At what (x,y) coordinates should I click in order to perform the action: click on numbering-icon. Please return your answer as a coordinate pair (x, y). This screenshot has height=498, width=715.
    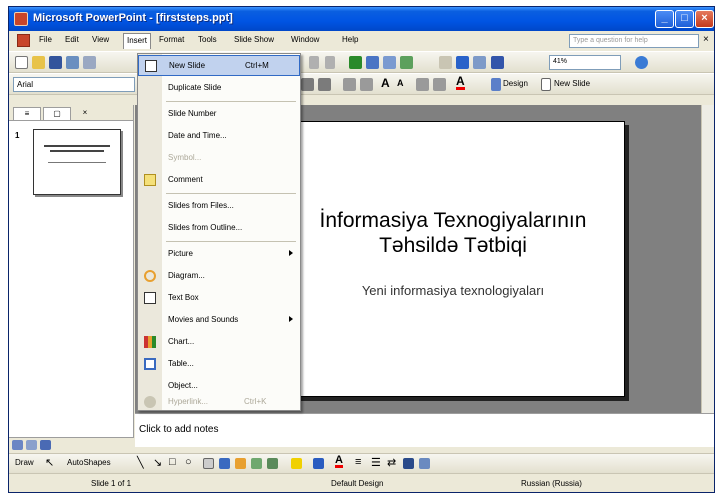
    Looking at the image, I should click on (349, 84).